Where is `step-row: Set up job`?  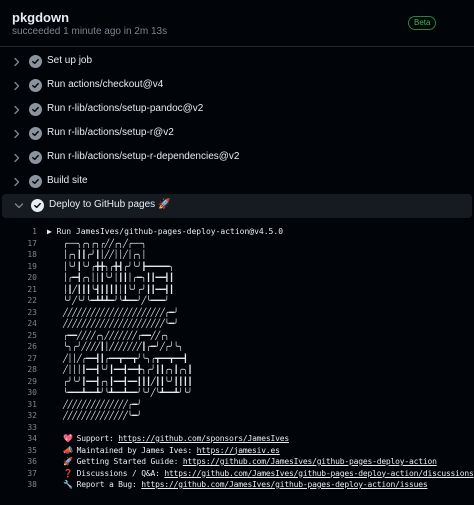 step-row: Set up job is located at coordinates (237, 62).